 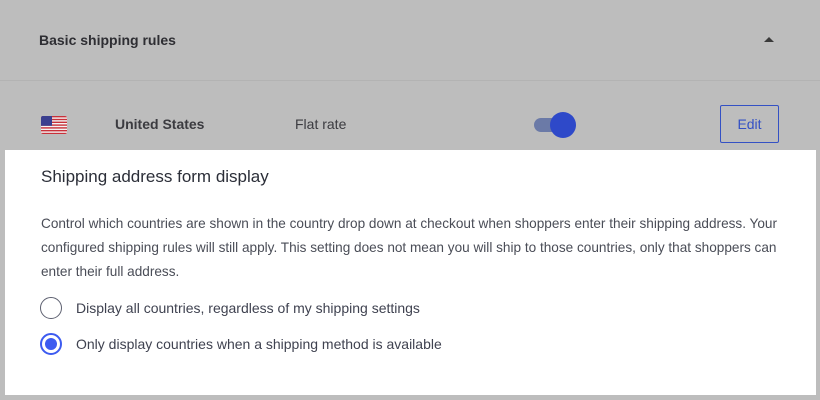 I want to click on enable-rule-toggle, so click(x=555, y=125).